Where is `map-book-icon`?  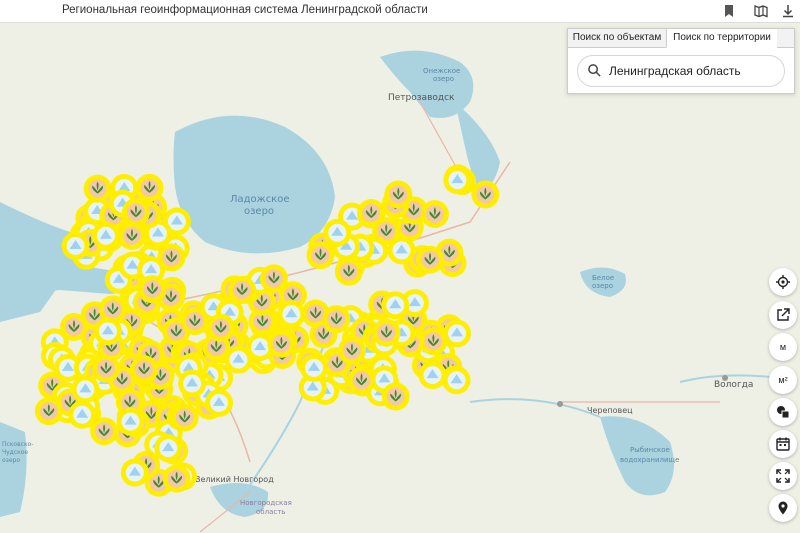
map-book-icon is located at coordinates (761, 11).